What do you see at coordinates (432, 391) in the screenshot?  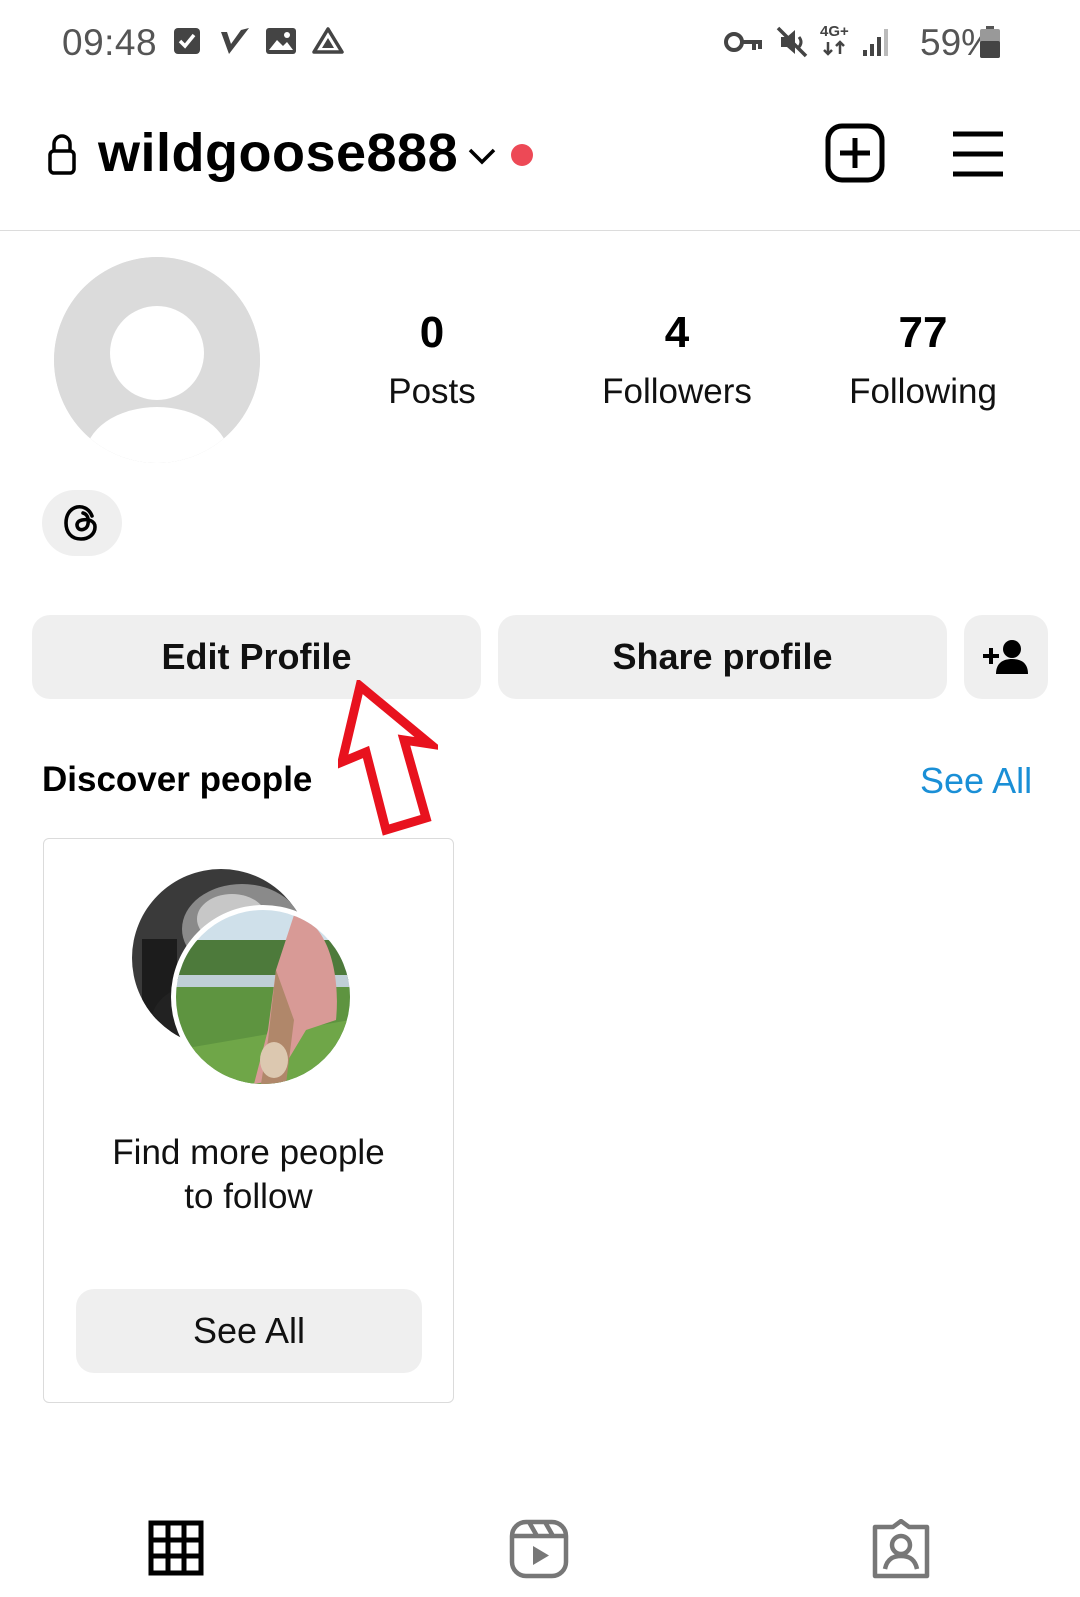 I see `posts-label: Posts` at bounding box center [432, 391].